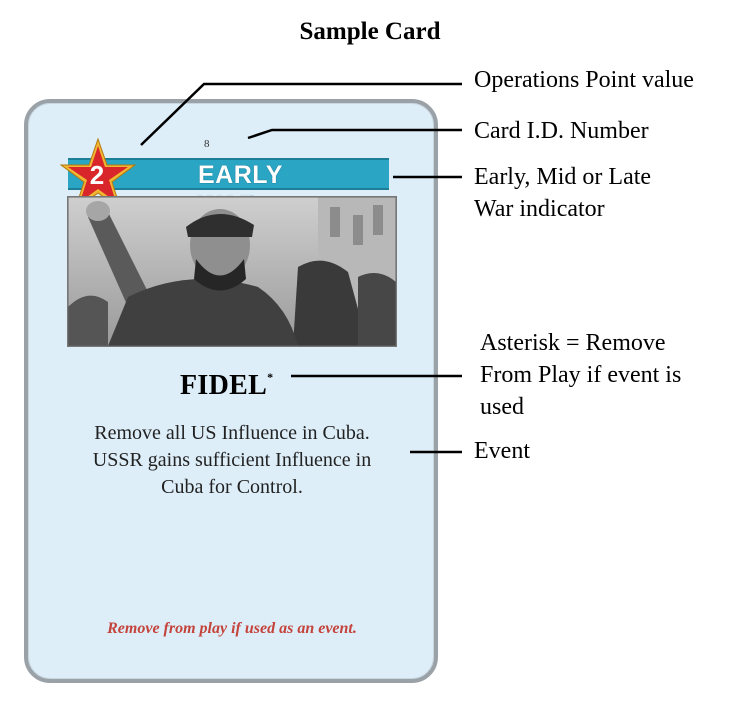 The image size is (748, 702). I want to click on label-asterisk-2: From Play if event is, so click(581, 375).